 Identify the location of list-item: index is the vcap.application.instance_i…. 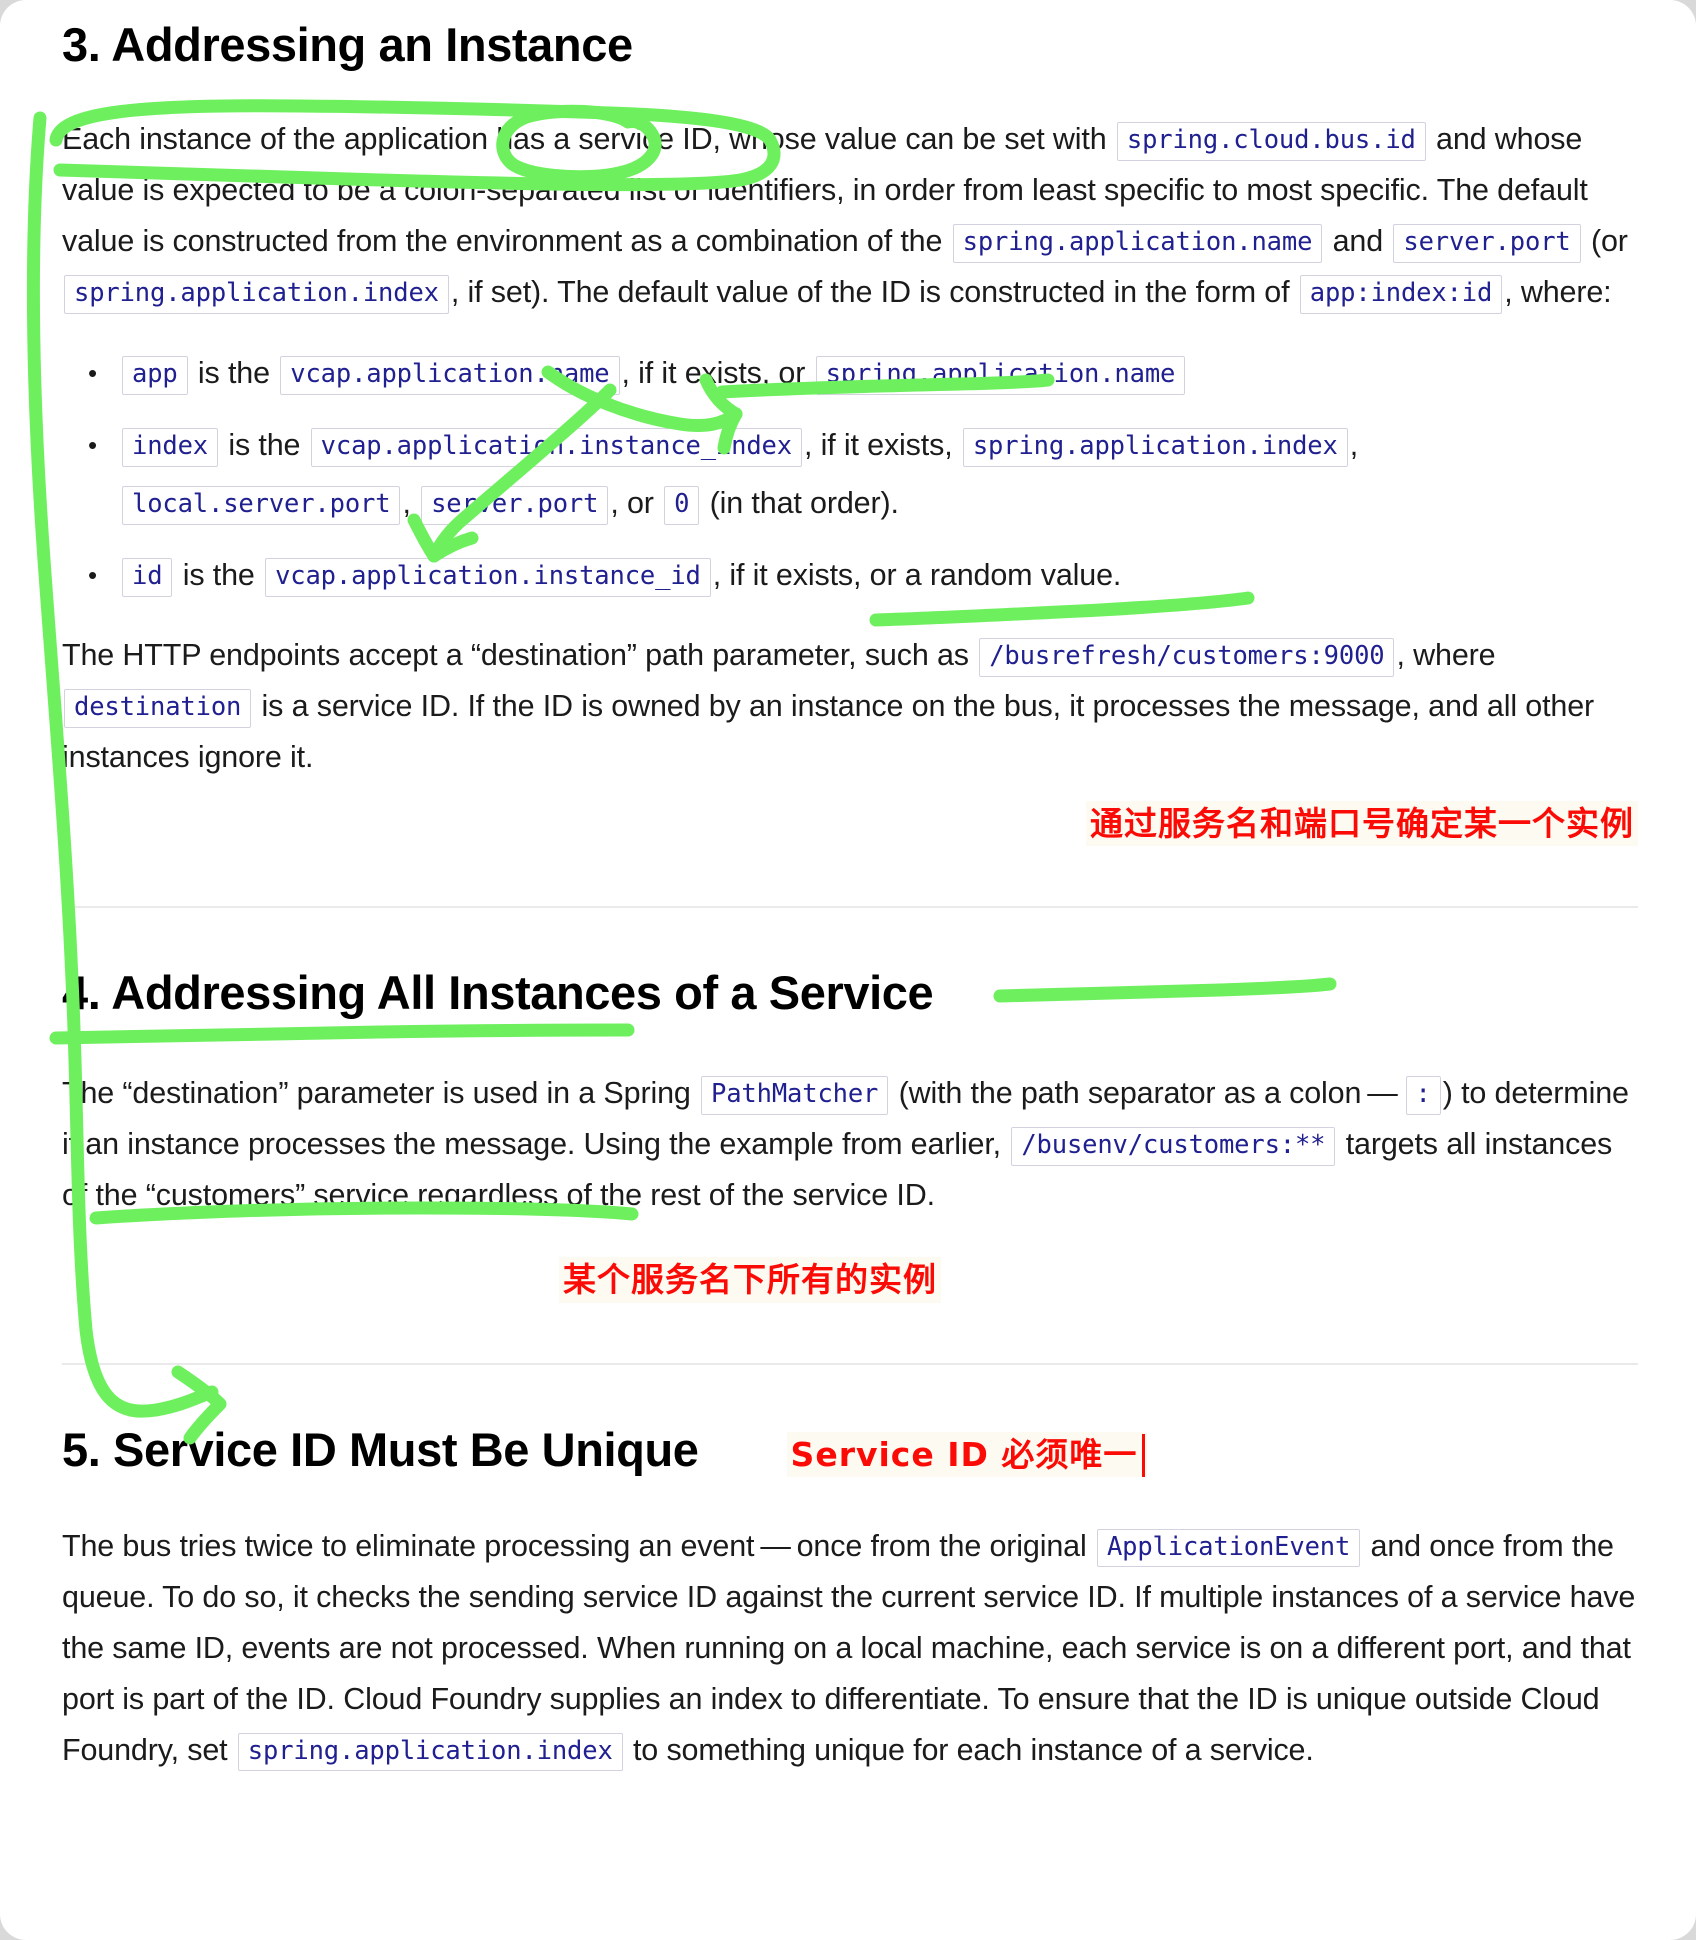
(863, 474).